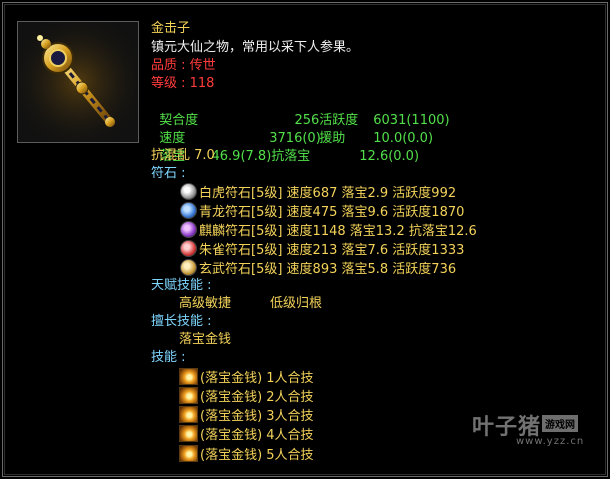 The image size is (610, 479). I want to click on white-tiger-rune-icon, so click(188, 191).